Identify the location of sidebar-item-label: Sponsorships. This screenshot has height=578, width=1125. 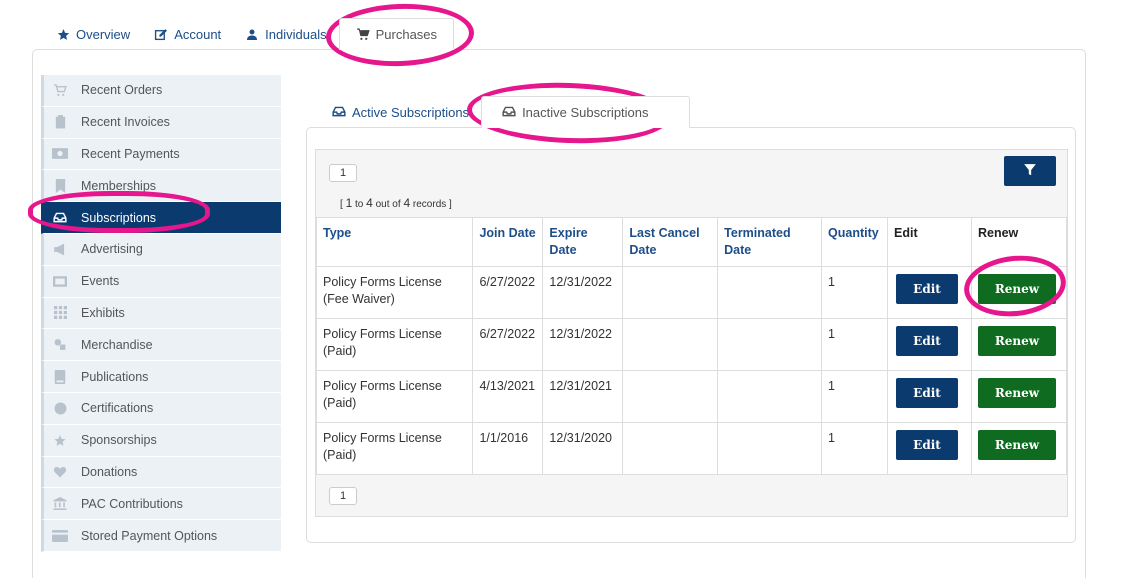
(119, 440).